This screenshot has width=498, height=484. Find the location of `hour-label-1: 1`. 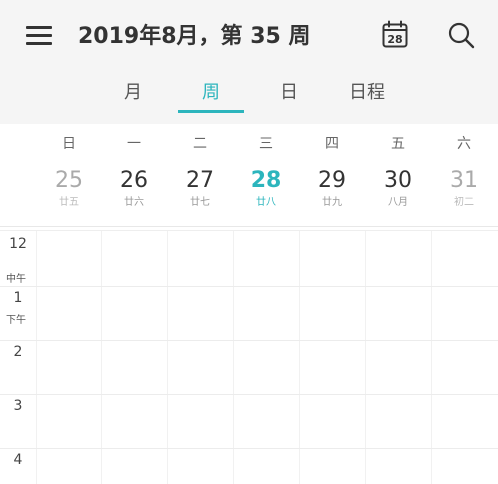

hour-label-1: 1 is located at coordinates (18, 298).